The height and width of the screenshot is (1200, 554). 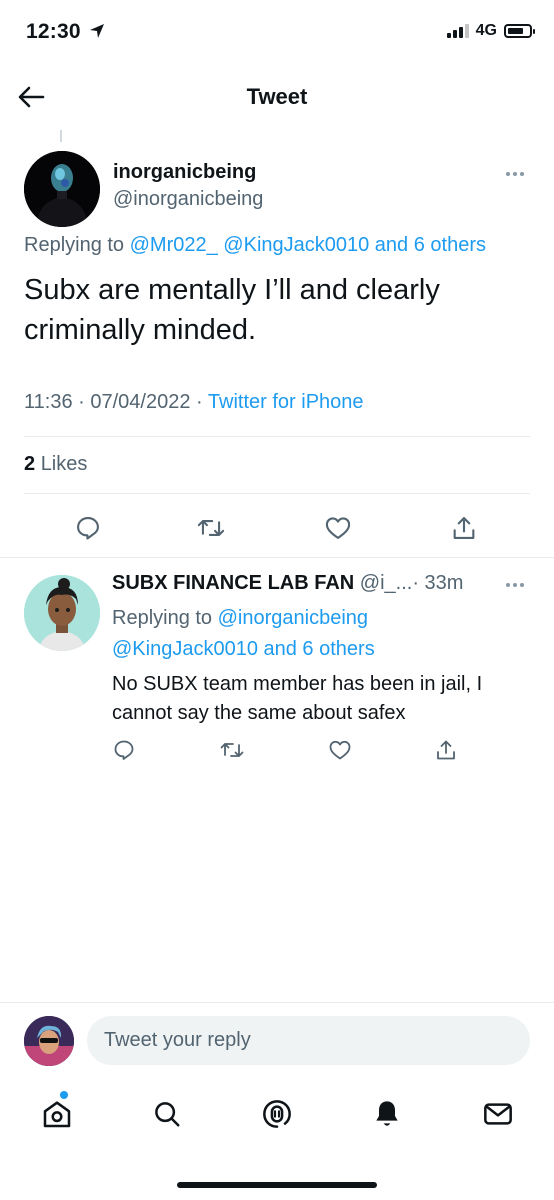 I want to click on tweet-source-link: Twitter for iPhone, so click(x=286, y=402).